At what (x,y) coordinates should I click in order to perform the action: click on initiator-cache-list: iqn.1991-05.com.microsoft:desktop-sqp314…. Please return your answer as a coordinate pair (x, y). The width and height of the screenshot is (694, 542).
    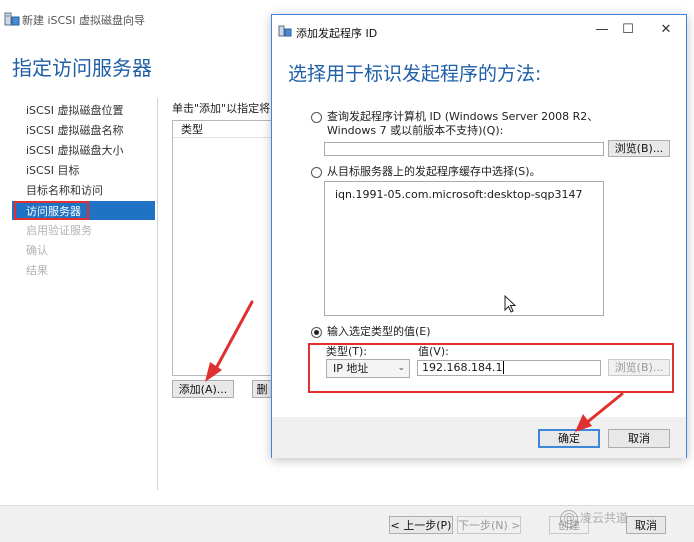
    Looking at the image, I should click on (464, 248).